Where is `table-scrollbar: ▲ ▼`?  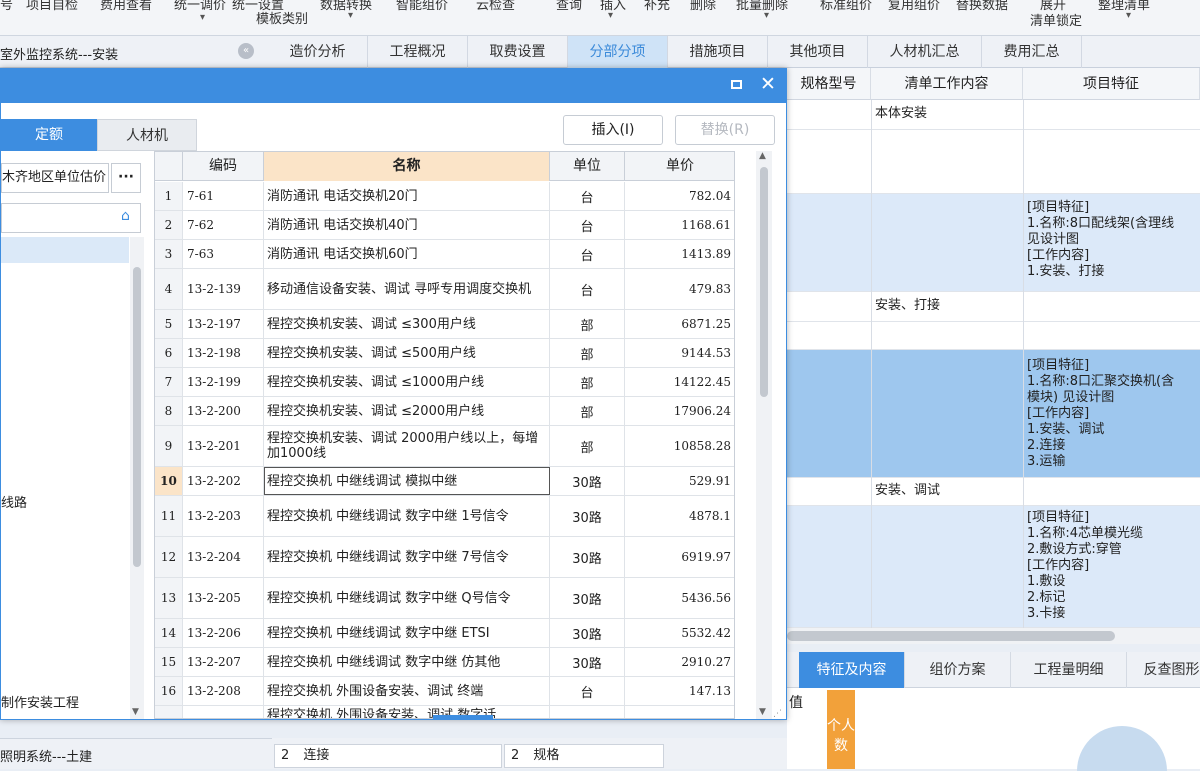
table-scrollbar: ▲ ▼ is located at coordinates (764, 435).